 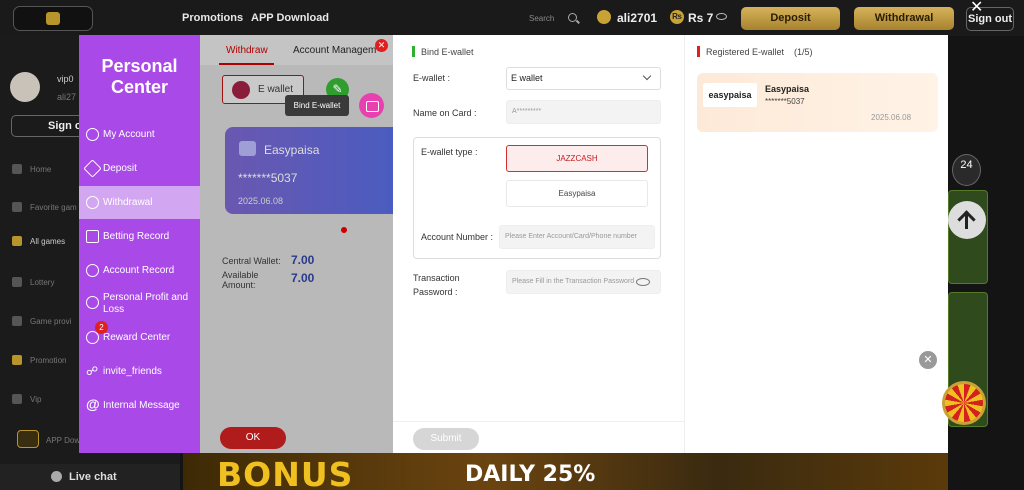 What do you see at coordinates (35, 399) in the screenshot?
I see `sidebar-item-vip: Vip` at bounding box center [35, 399].